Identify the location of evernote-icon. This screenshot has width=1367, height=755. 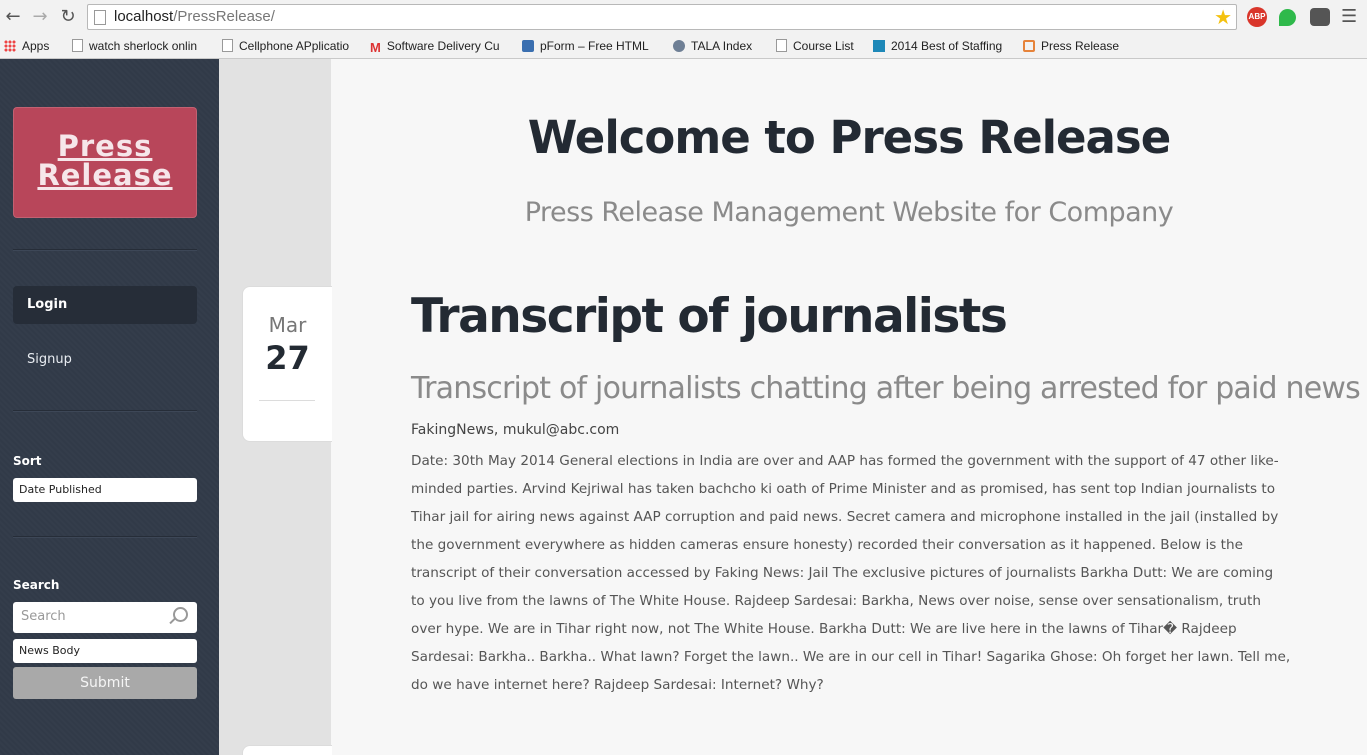
(1287, 17).